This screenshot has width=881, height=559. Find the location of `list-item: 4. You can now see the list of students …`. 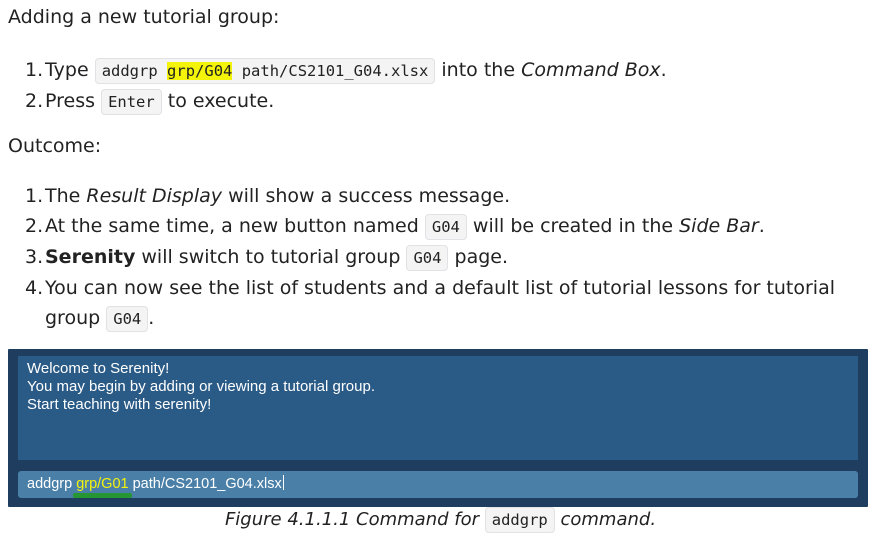

list-item: 4. You can now see the list of students … is located at coordinates (438, 303).